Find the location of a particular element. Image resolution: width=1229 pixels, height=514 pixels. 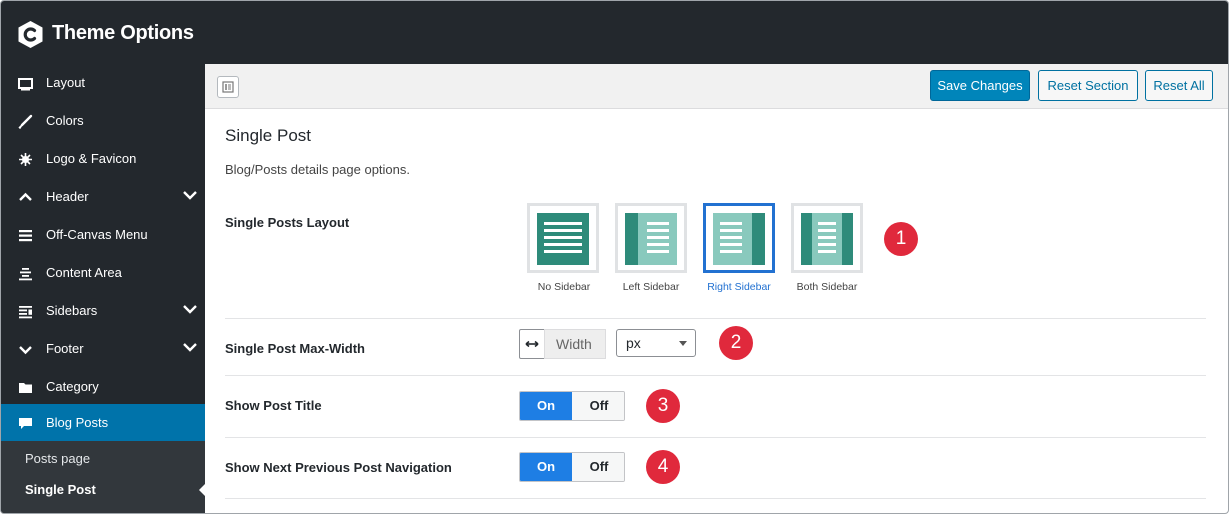

width-unit-toggle is located at coordinates (532, 344).